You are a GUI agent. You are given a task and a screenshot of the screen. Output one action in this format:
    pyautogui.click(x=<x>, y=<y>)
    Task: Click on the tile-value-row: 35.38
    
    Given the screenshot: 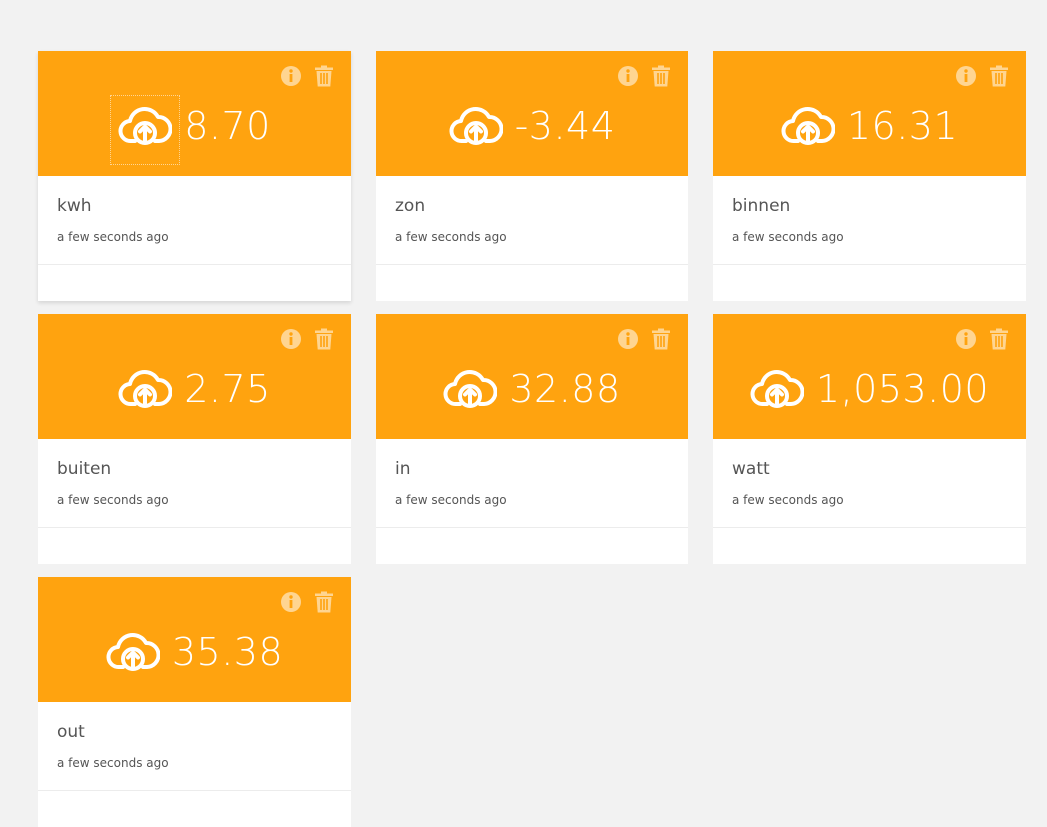 What is the action you would take?
    pyautogui.click(x=194, y=652)
    